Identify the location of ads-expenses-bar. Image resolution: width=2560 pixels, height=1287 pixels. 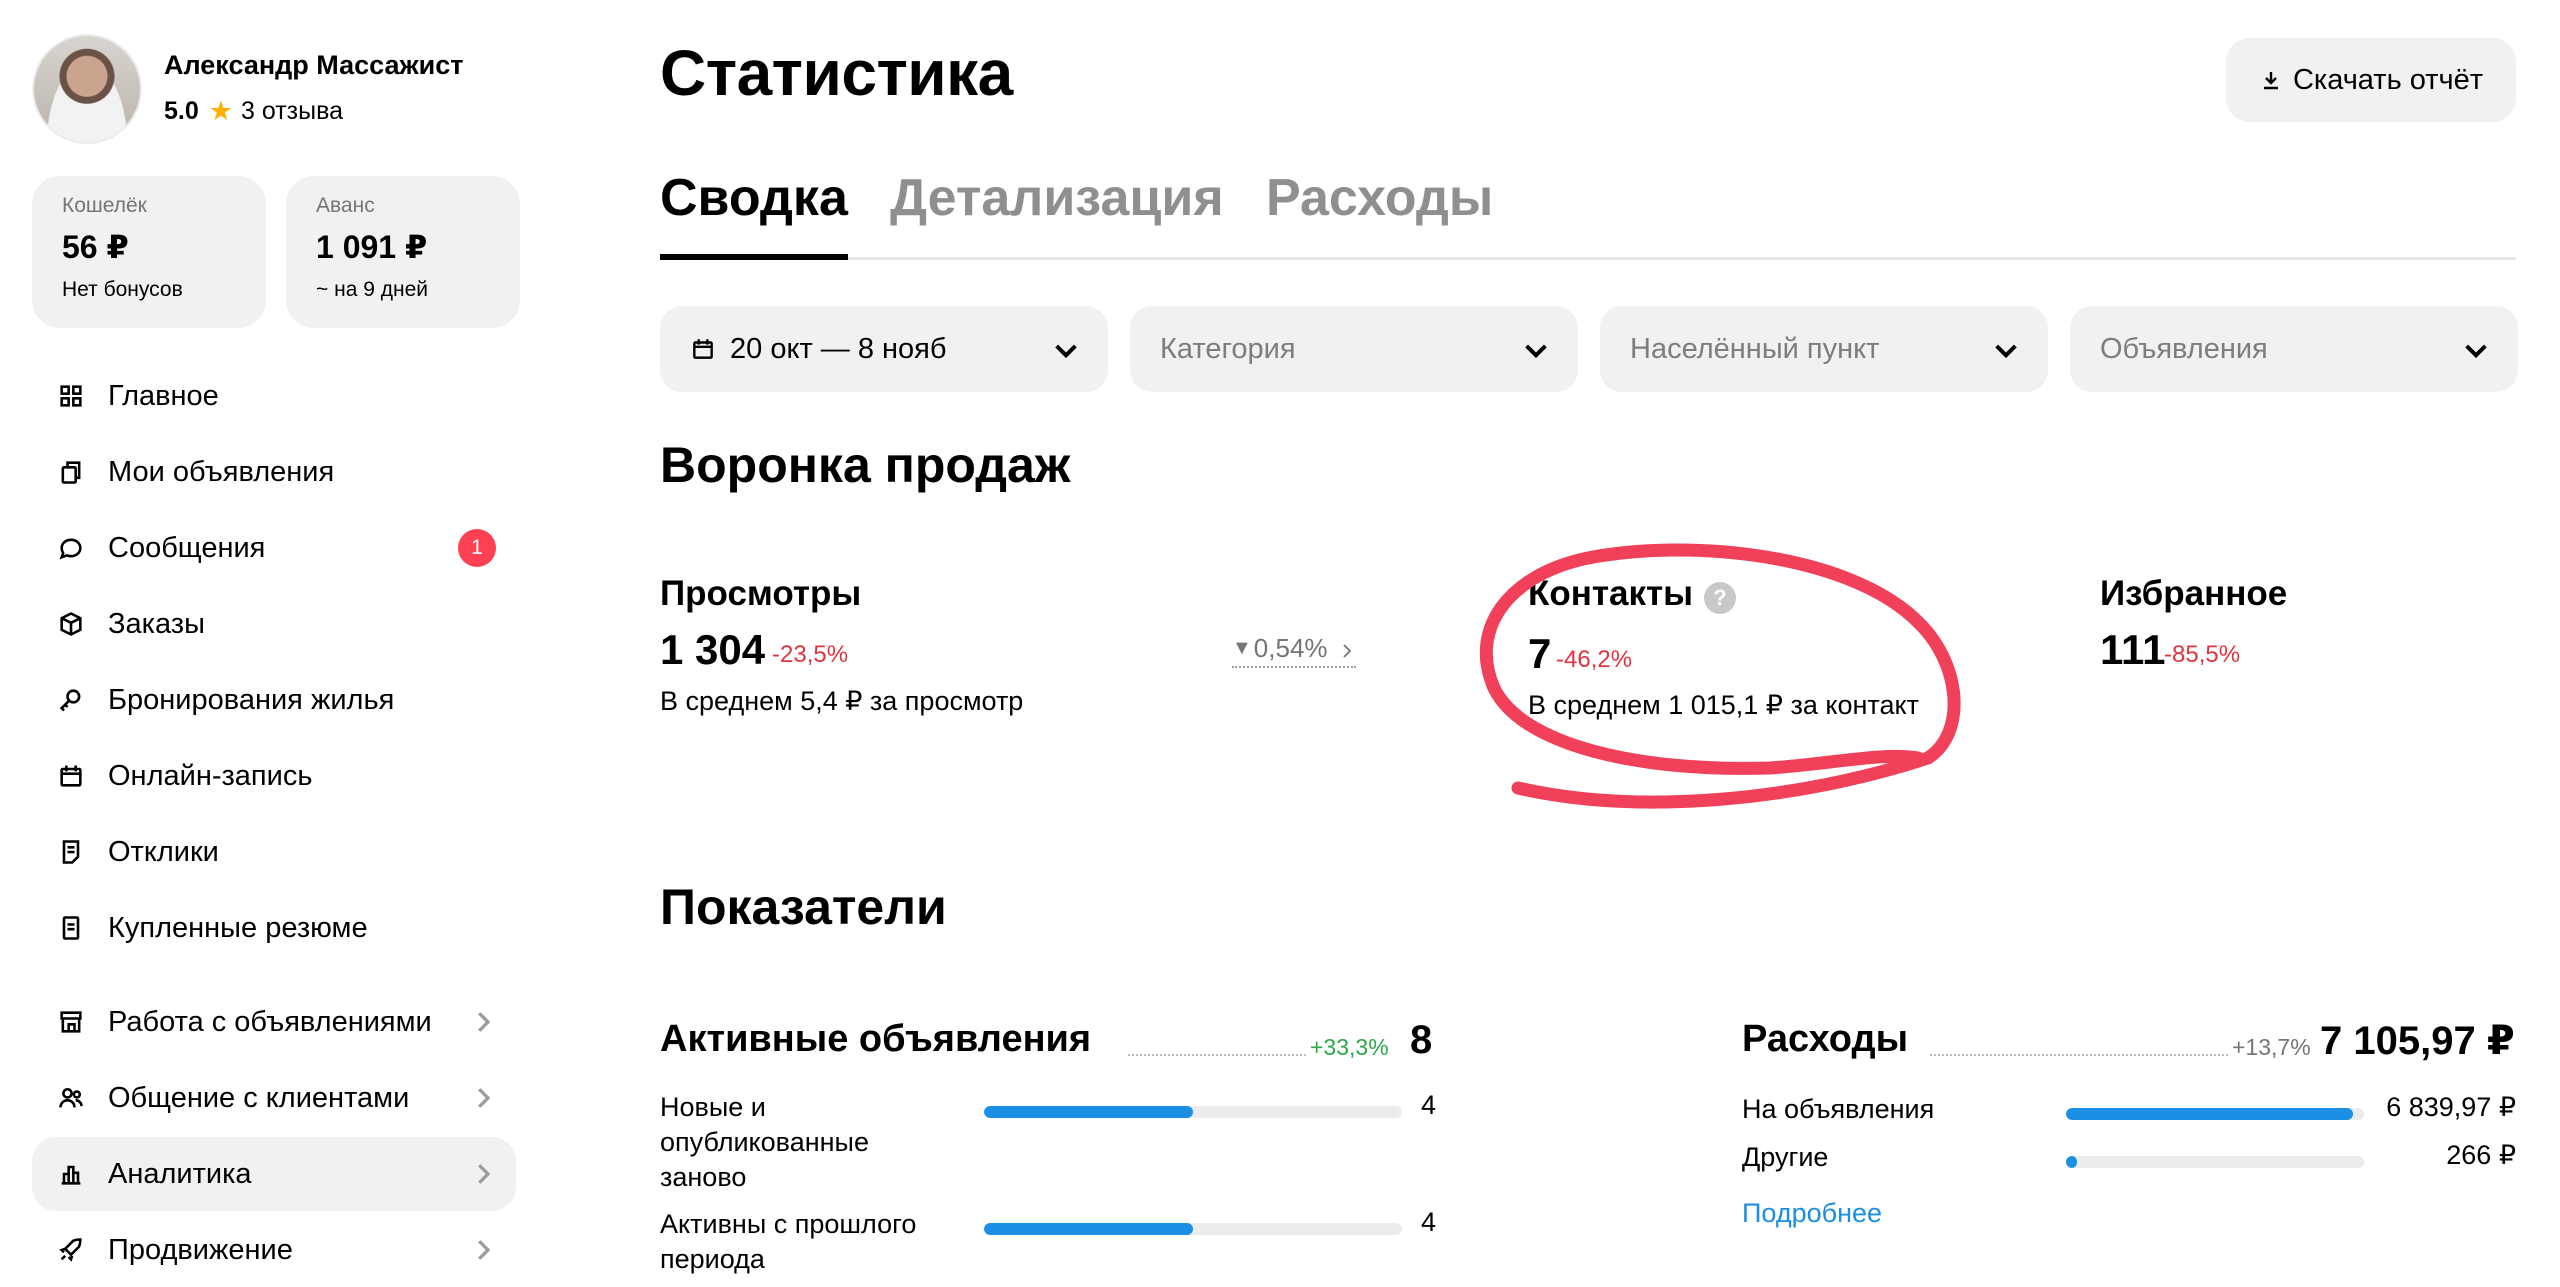
(2215, 1114).